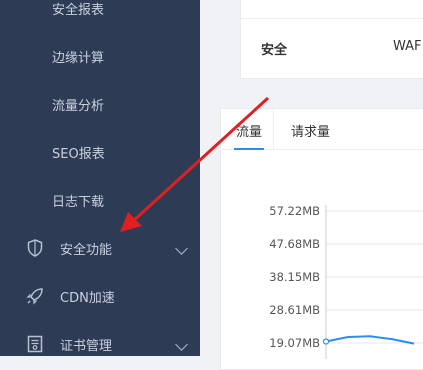 The width and height of the screenshot is (423, 370). What do you see at coordinates (331, 39) in the screenshot?
I see `info-card: 安全 WAF` at bounding box center [331, 39].